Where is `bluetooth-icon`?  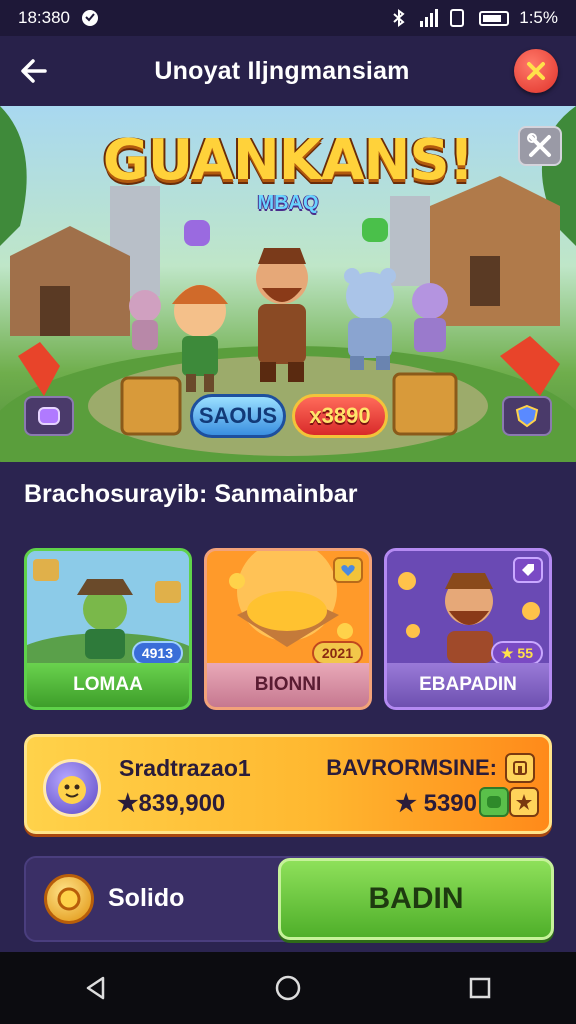
bluetooth-icon is located at coordinates (399, 18).